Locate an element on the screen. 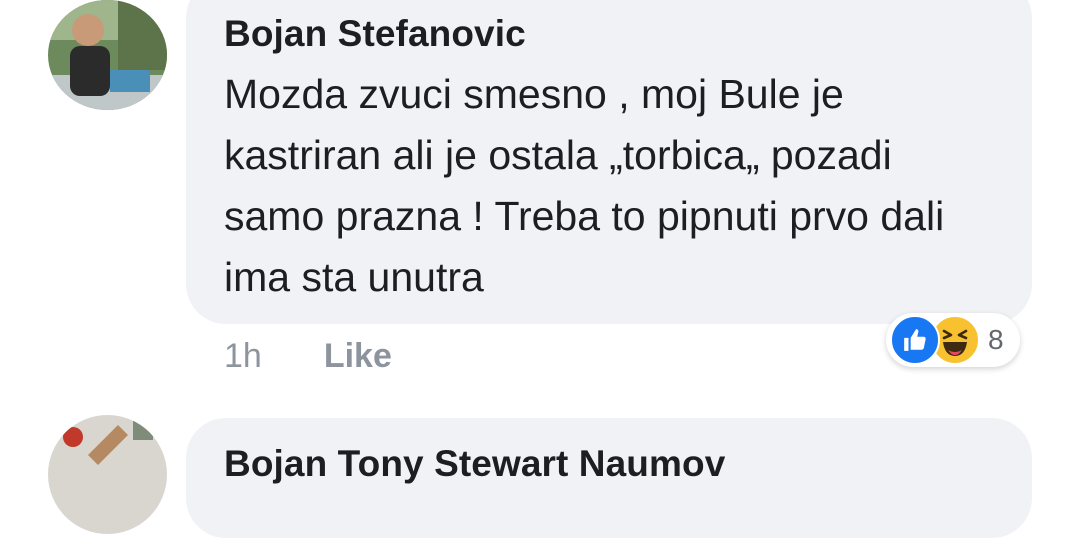  comment-author: Bojan Stefanovic is located at coordinates (628, 34).